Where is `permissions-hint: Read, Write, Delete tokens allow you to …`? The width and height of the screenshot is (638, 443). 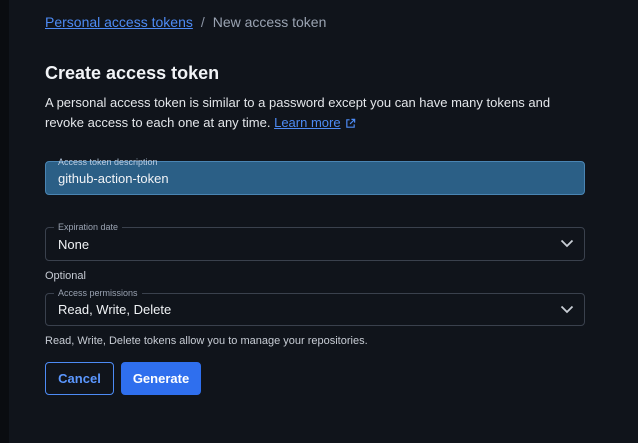
permissions-hint: Read, Write, Delete tokens allow you to … is located at coordinates (206, 341).